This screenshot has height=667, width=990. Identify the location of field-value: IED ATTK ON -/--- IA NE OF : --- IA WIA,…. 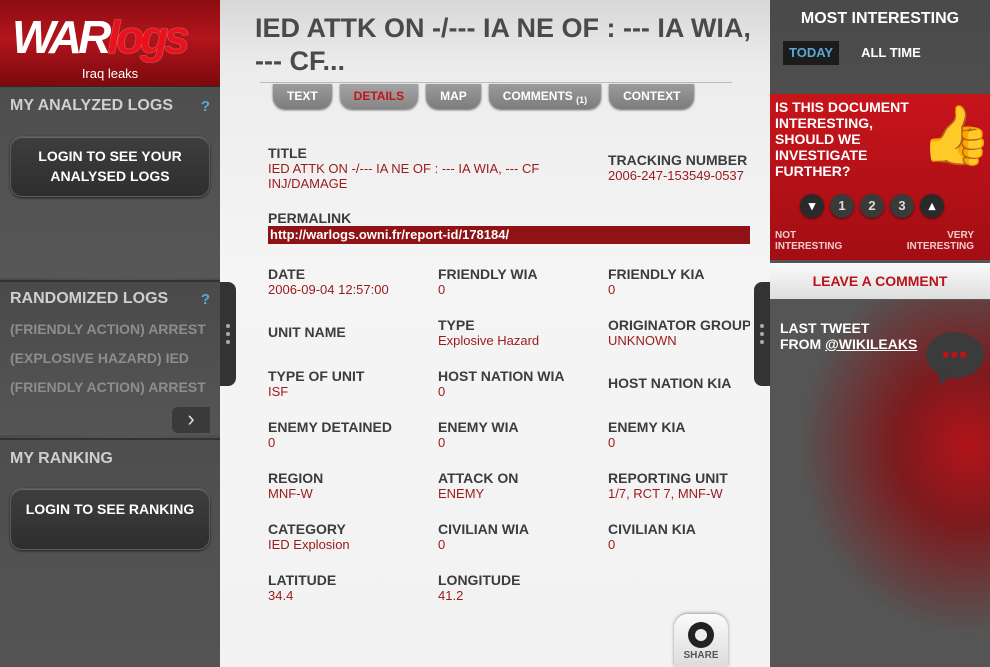
(404, 176).